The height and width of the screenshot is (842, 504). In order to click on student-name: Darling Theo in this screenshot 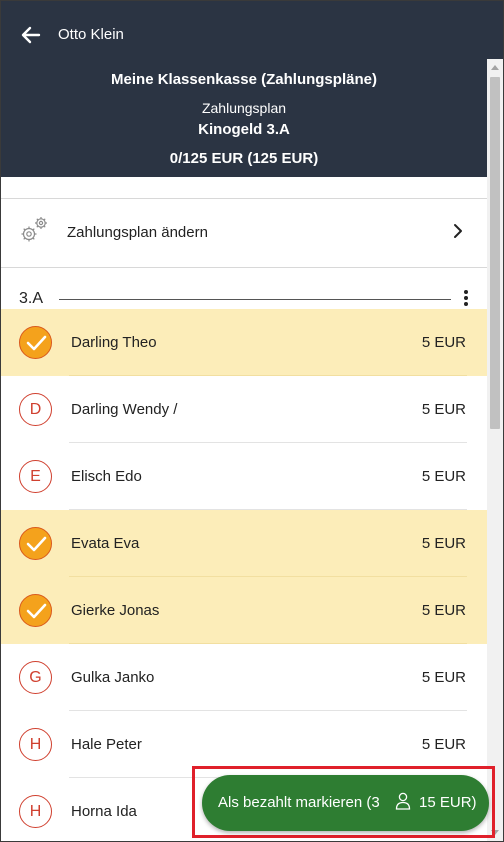, I will do `click(114, 342)`.